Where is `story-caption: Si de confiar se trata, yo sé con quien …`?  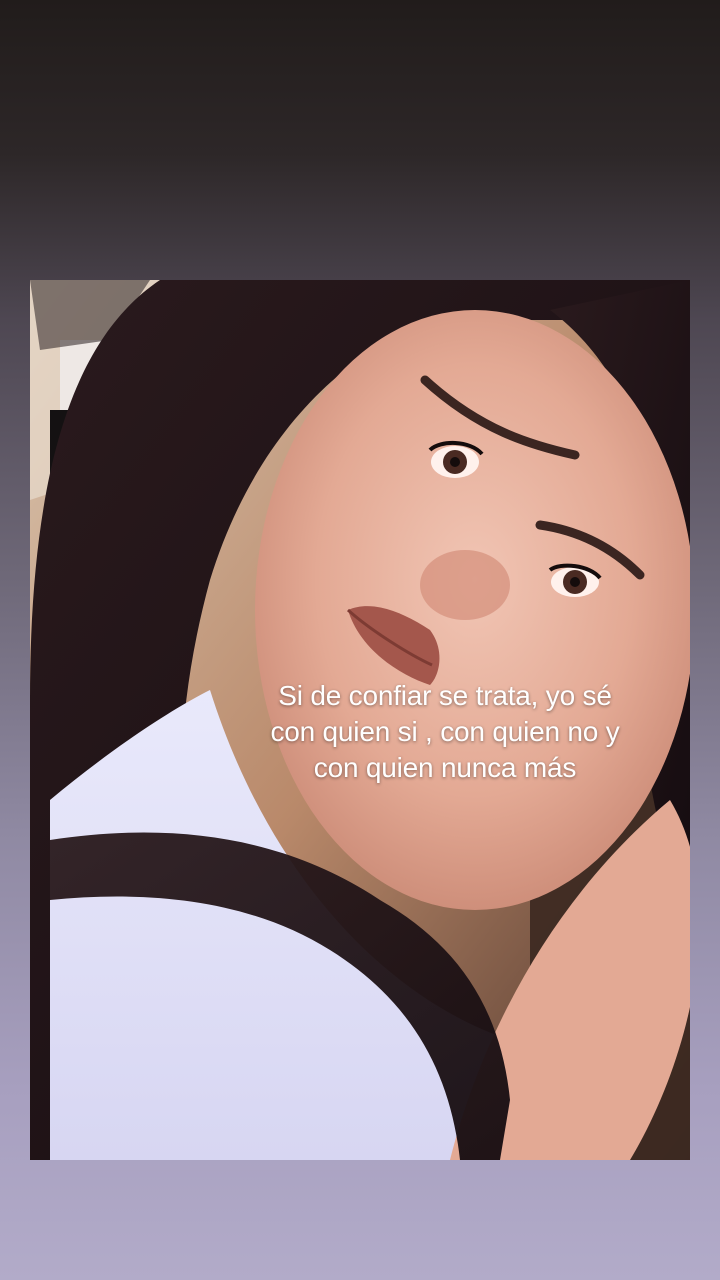
story-caption: Si de confiar se trata, yo sé con quien … is located at coordinates (445, 732).